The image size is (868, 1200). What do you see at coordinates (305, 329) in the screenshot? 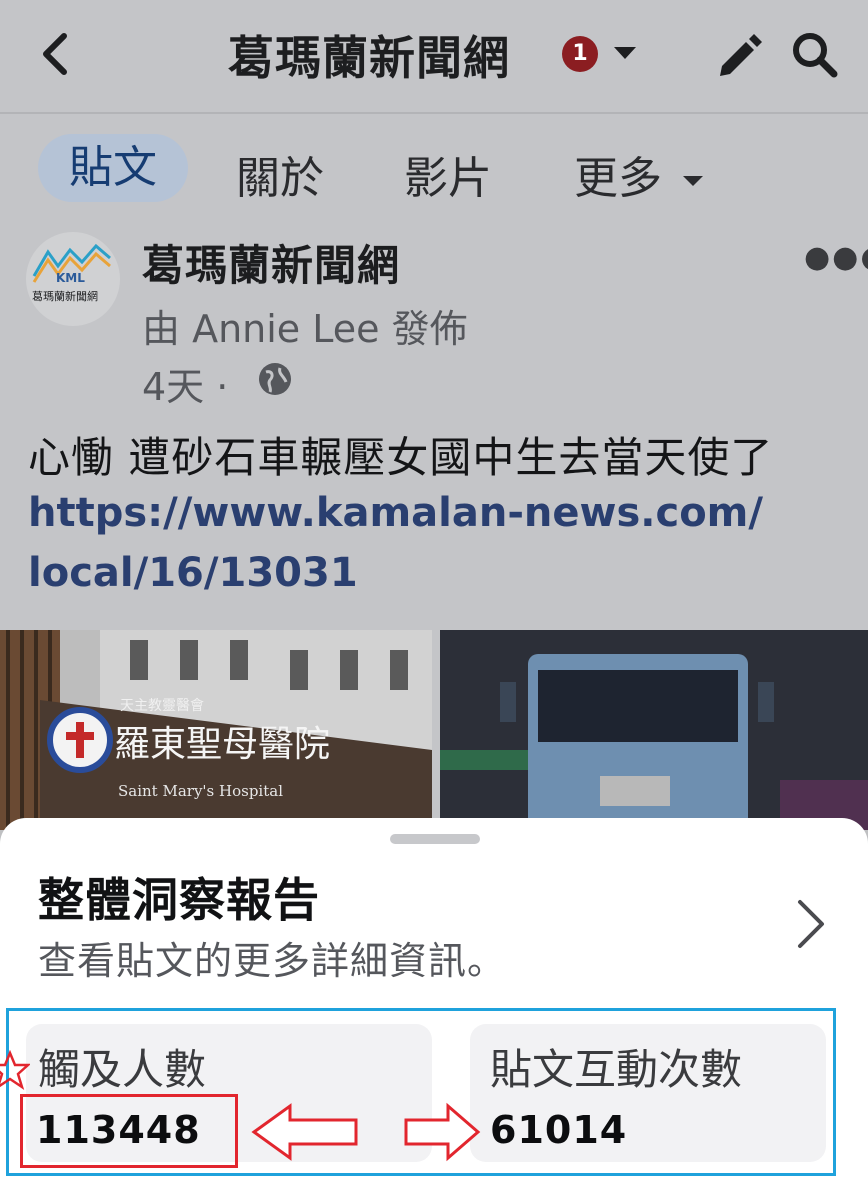
I see `post-author: 由 Annie Lee 發佈` at bounding box center [305, 329].